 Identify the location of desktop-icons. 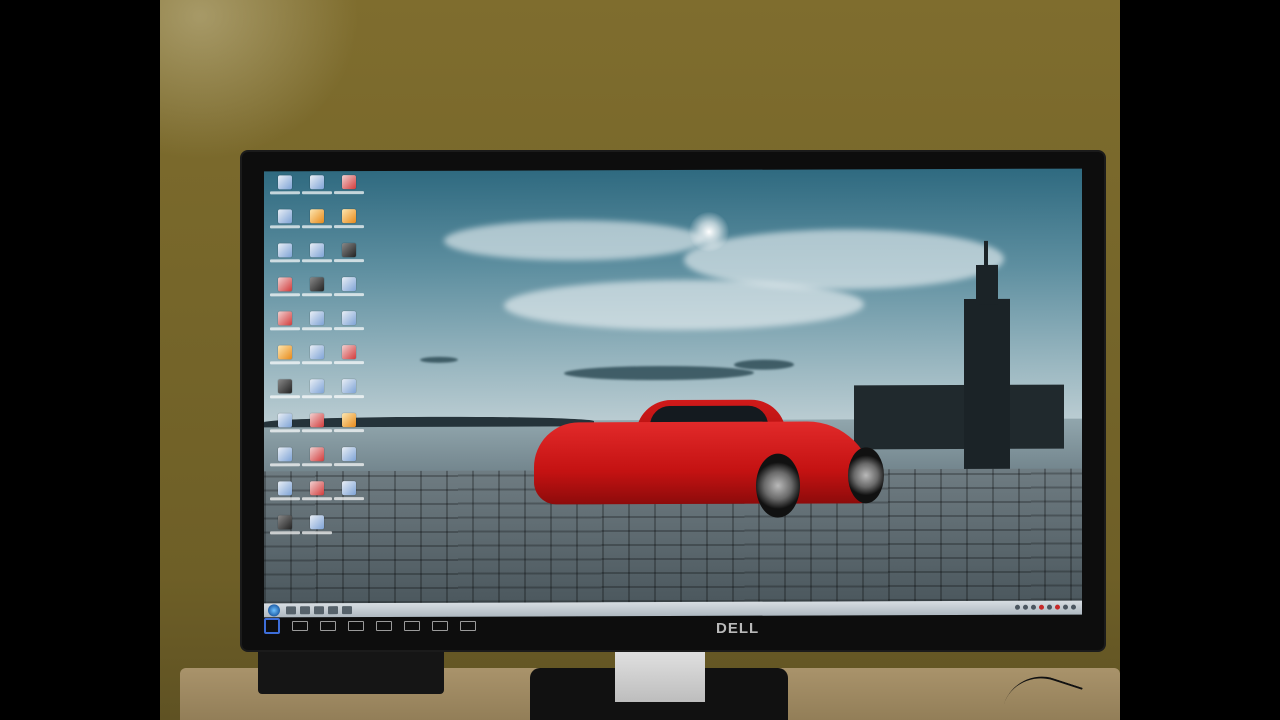
(318, 380).